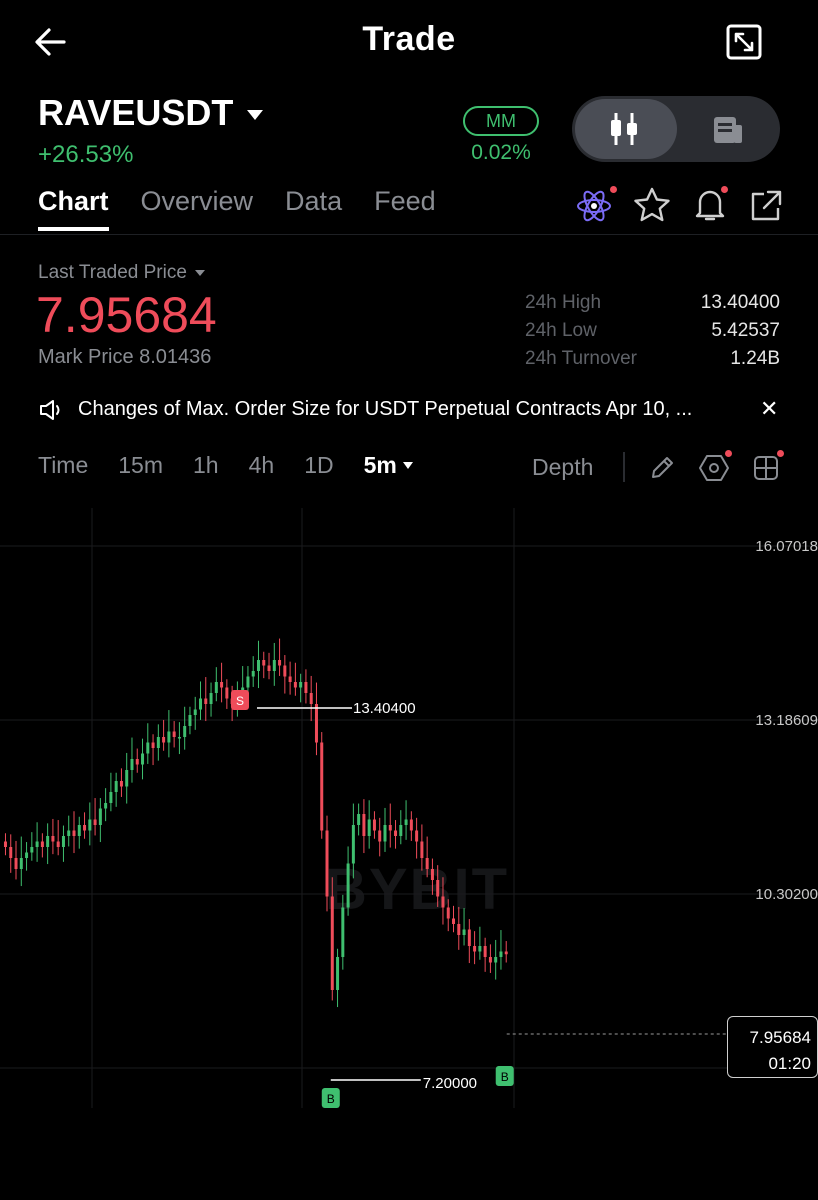 Image resolution: width=818 pixels, height=1200 pixels. What do you see at coordinates (772, 1047) in the screenshot?
I see `current-price-label: 7.95684 01:20` at bounding box center [772, 1047].